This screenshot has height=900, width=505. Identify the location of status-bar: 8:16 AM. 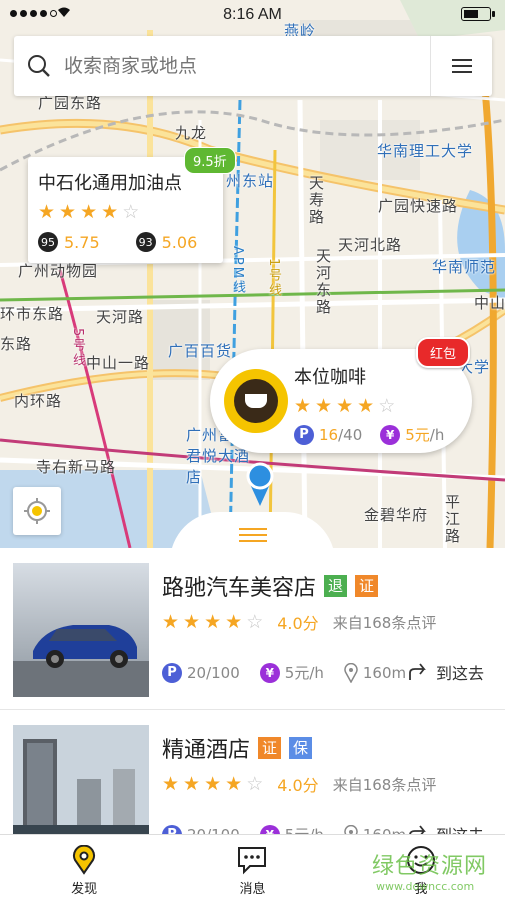
(252, 15).